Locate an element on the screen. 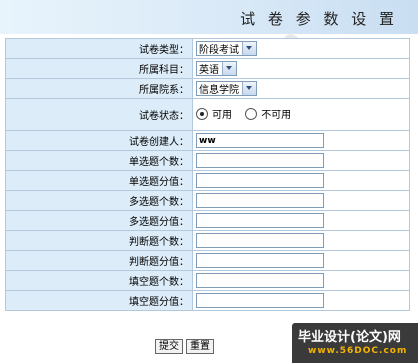 Image resolution: width=418 pixels, height=363 pixels. subject-label: 所属科目： is located at coordinates (99, 68).